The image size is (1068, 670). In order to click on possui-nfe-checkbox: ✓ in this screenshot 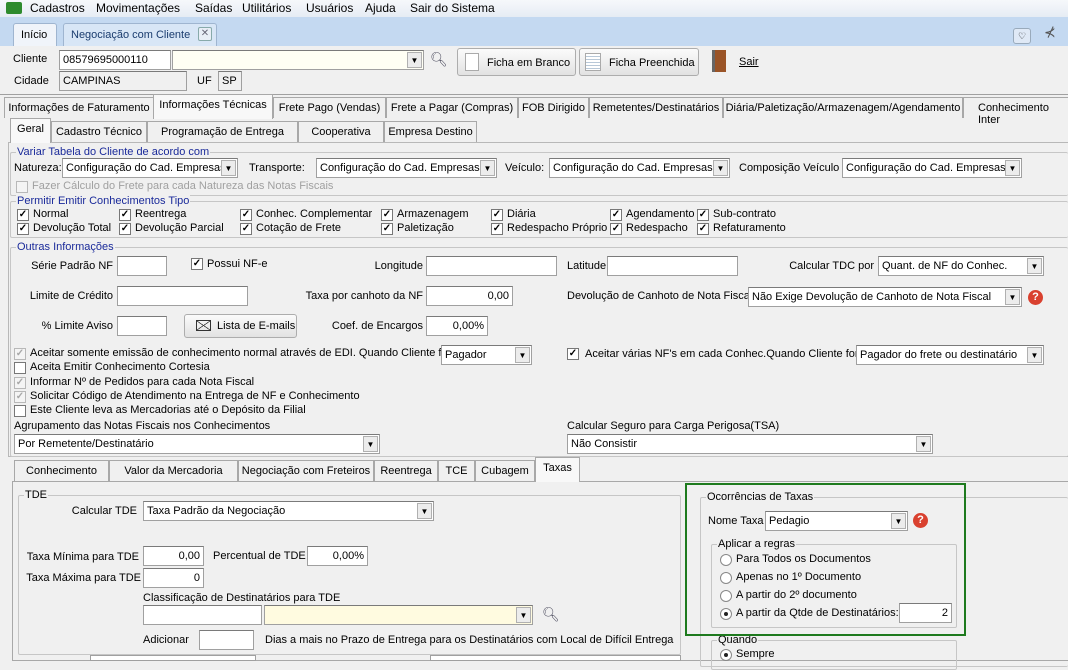, I will do `click(197, 264)`.